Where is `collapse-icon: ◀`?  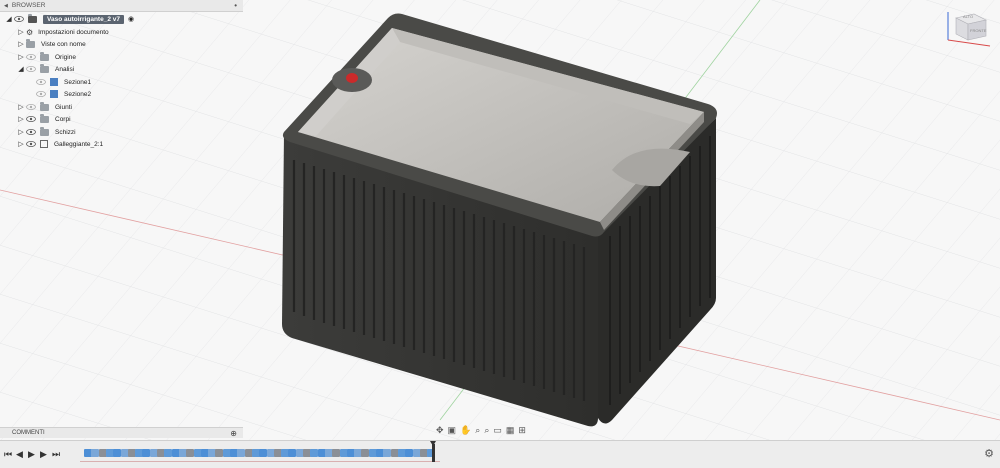 collapse-icon: ◀ is located at coordinates (6, 6).